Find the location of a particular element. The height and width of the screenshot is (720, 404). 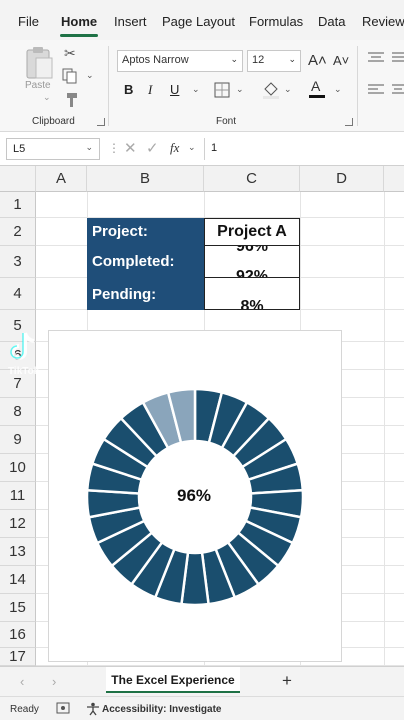

column-header-b: B is located at coordinates (145, 179).